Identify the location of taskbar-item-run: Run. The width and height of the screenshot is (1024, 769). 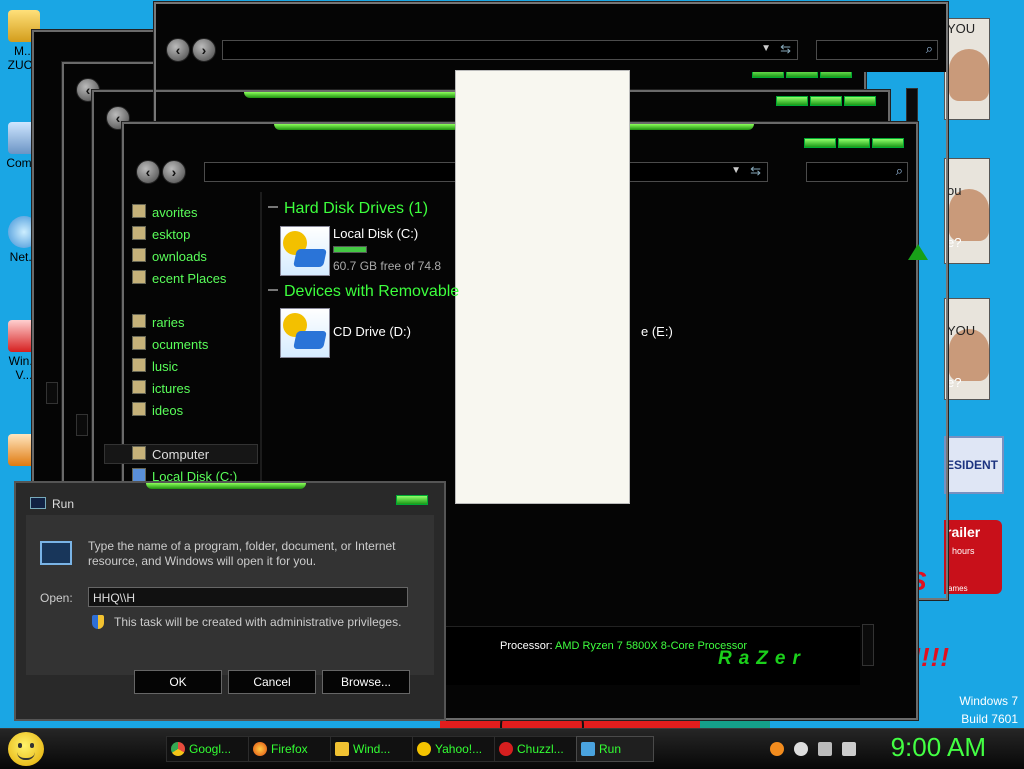
(615, 749).